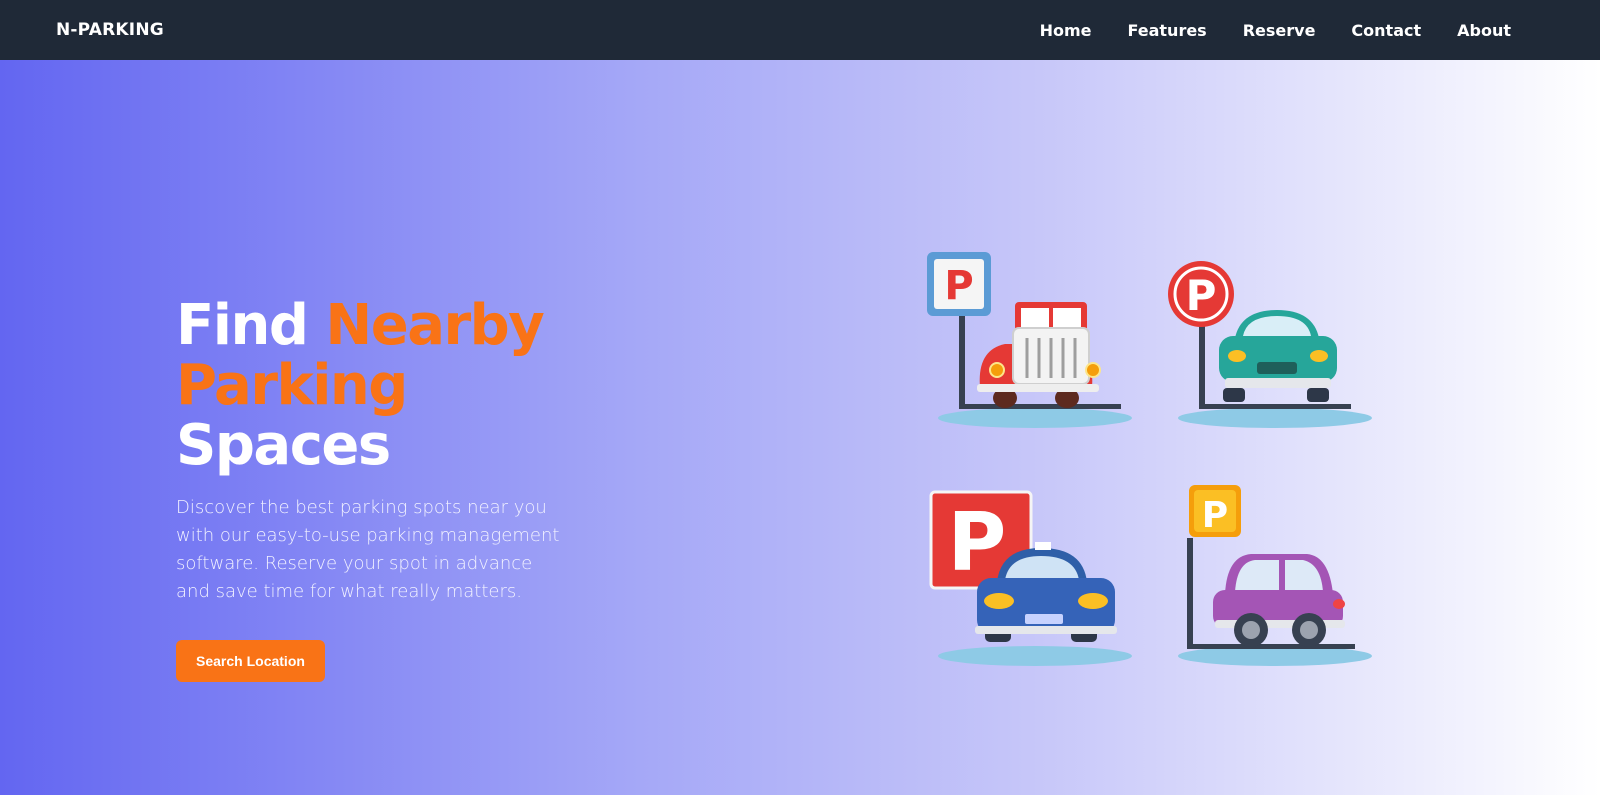 The width and height of the screenshot is (1600, 795). I want to click on hero-headline: Find Nearby Parking Spaces, so click(406, 386).